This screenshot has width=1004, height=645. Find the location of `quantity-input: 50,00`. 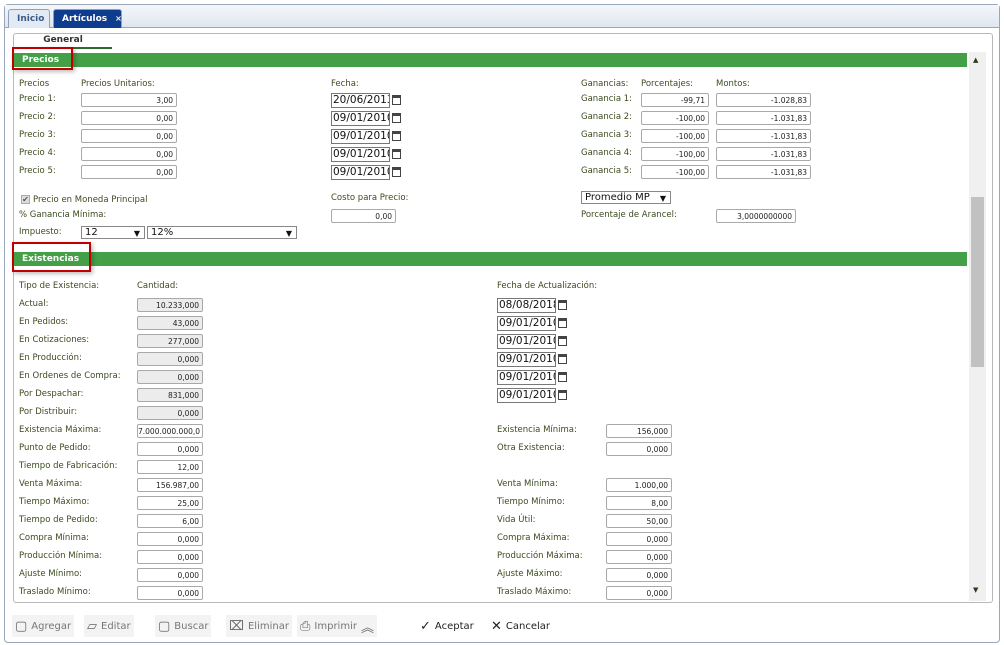

quantity-input: 50,00 is located at coordinates (639, 521).